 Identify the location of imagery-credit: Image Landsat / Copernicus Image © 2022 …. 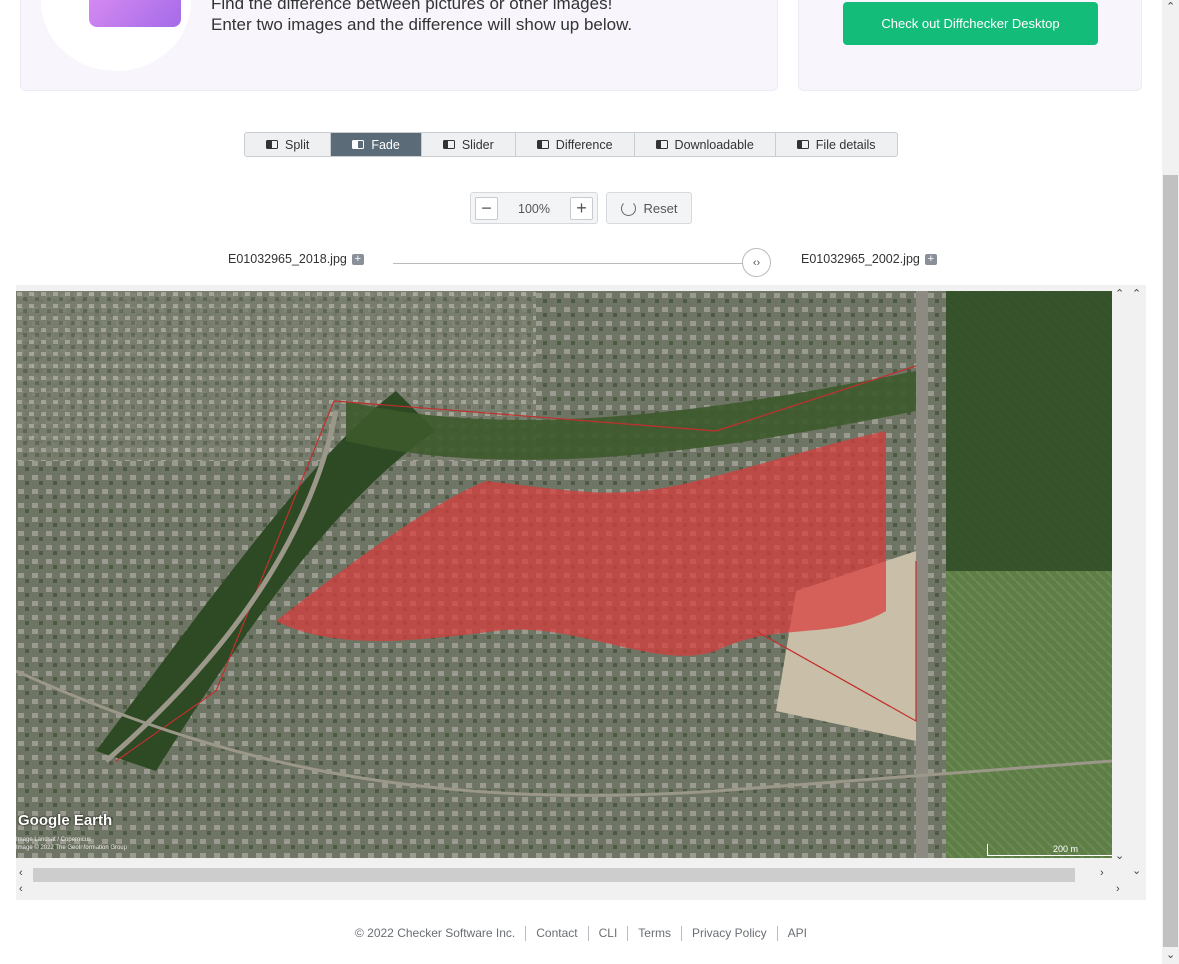
(71, 844).